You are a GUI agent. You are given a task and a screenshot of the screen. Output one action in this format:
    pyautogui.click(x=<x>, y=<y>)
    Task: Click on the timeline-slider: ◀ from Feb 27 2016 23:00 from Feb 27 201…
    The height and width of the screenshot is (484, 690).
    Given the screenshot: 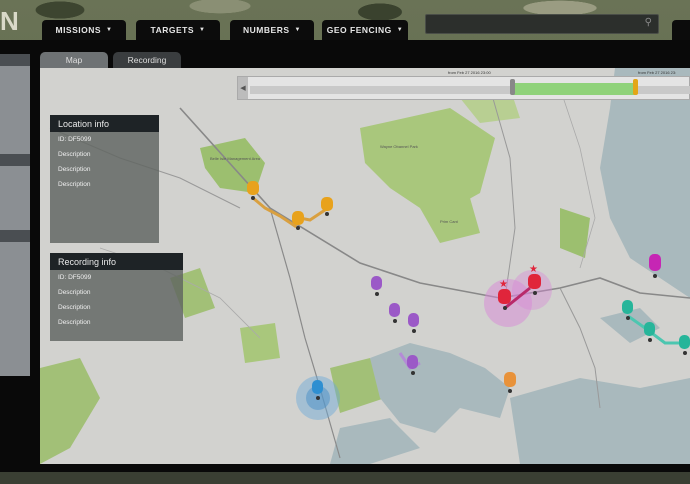 What is the action you would take?
    pyautogui.click(x=463, y=85)
    